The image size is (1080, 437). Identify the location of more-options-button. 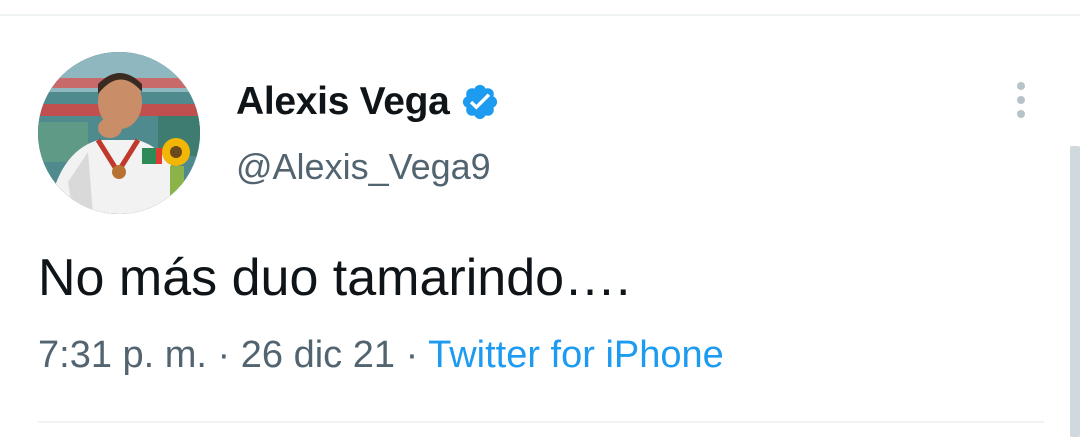
(1021, 100).